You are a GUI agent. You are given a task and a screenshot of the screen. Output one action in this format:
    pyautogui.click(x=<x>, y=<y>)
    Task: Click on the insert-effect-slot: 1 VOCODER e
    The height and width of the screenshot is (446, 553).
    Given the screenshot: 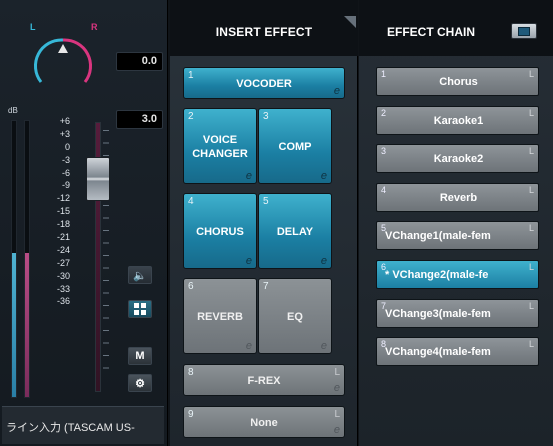 What is the action you would take?
    pyautogui.click(x=264, y=83)
    